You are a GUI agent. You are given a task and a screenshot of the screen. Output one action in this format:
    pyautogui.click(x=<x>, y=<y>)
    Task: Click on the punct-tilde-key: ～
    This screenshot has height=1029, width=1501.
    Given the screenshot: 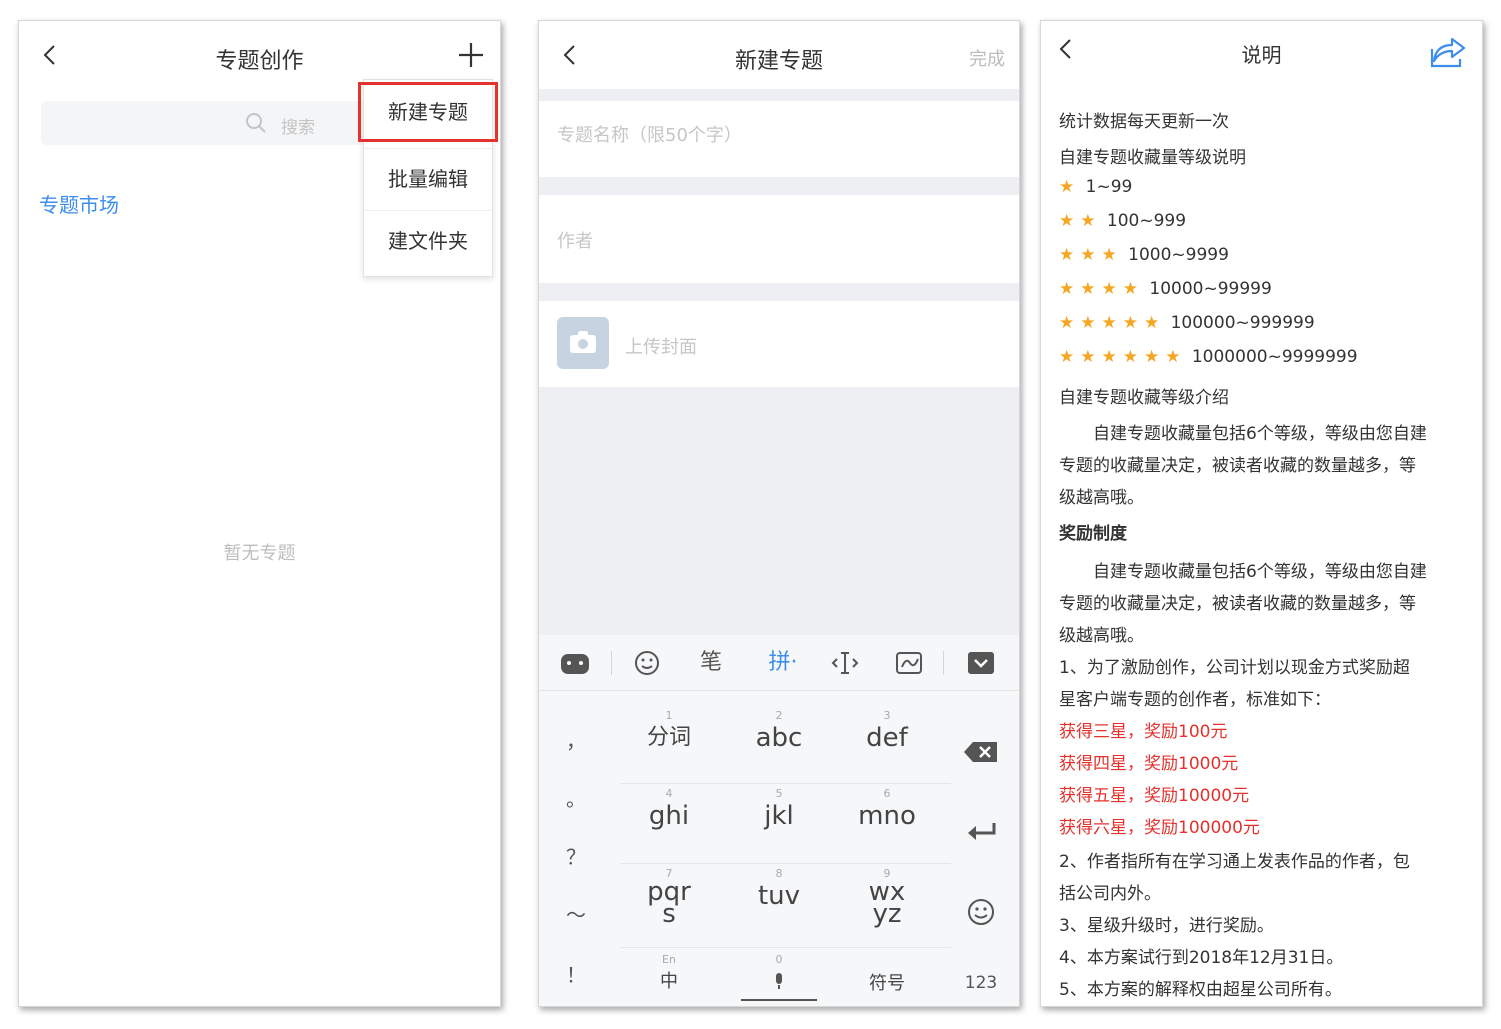 What is the action you would take?
    pyautogui.click(x=576, y=913)
    